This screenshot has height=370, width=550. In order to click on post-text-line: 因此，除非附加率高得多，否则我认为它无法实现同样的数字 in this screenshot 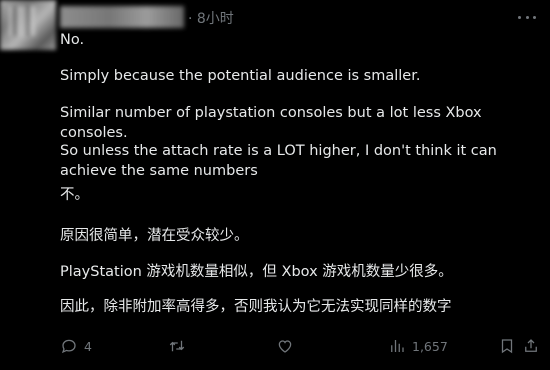, I will do `click(256, 307)`.